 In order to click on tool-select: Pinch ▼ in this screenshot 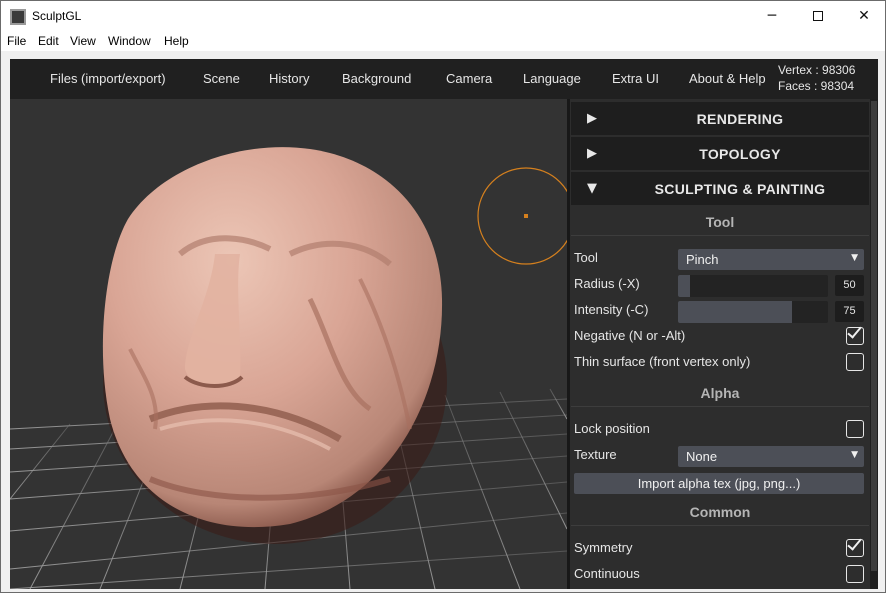, I will do `click(771, 259)`.